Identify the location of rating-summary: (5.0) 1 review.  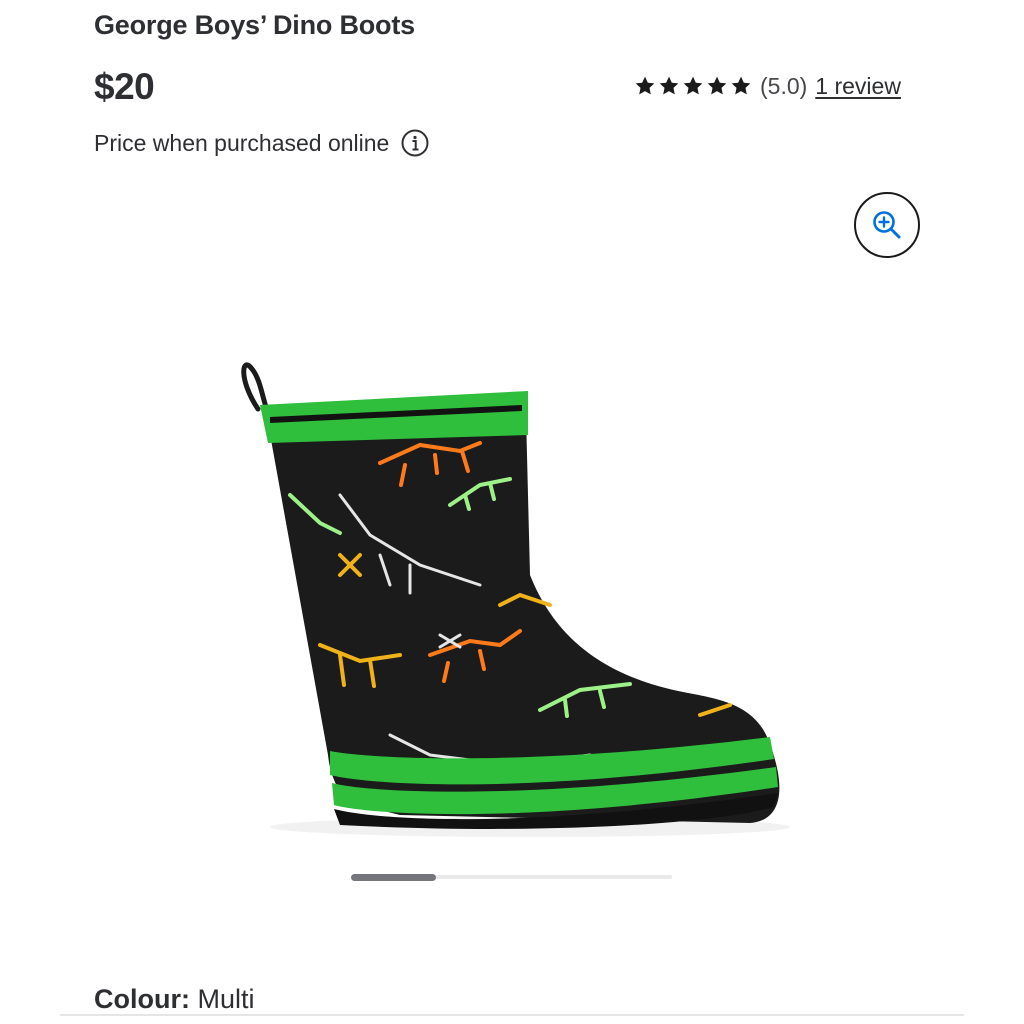
(767, 86).